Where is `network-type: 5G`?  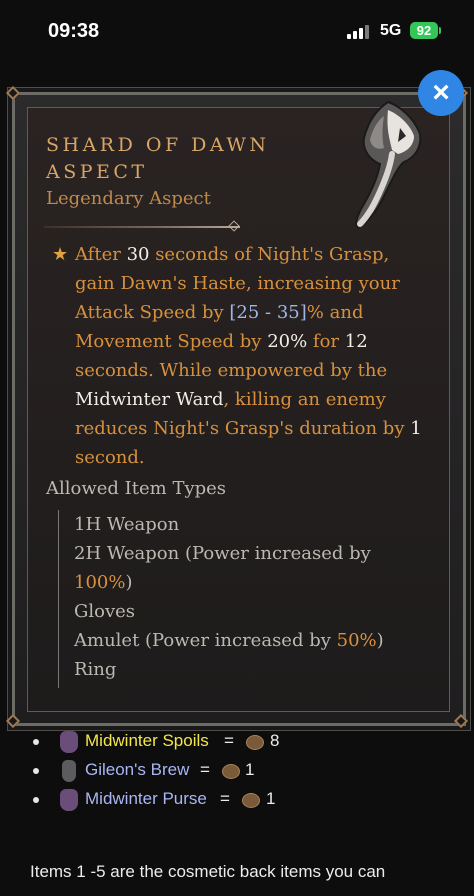
network-type: 5G is located at coordinates (391, 30).